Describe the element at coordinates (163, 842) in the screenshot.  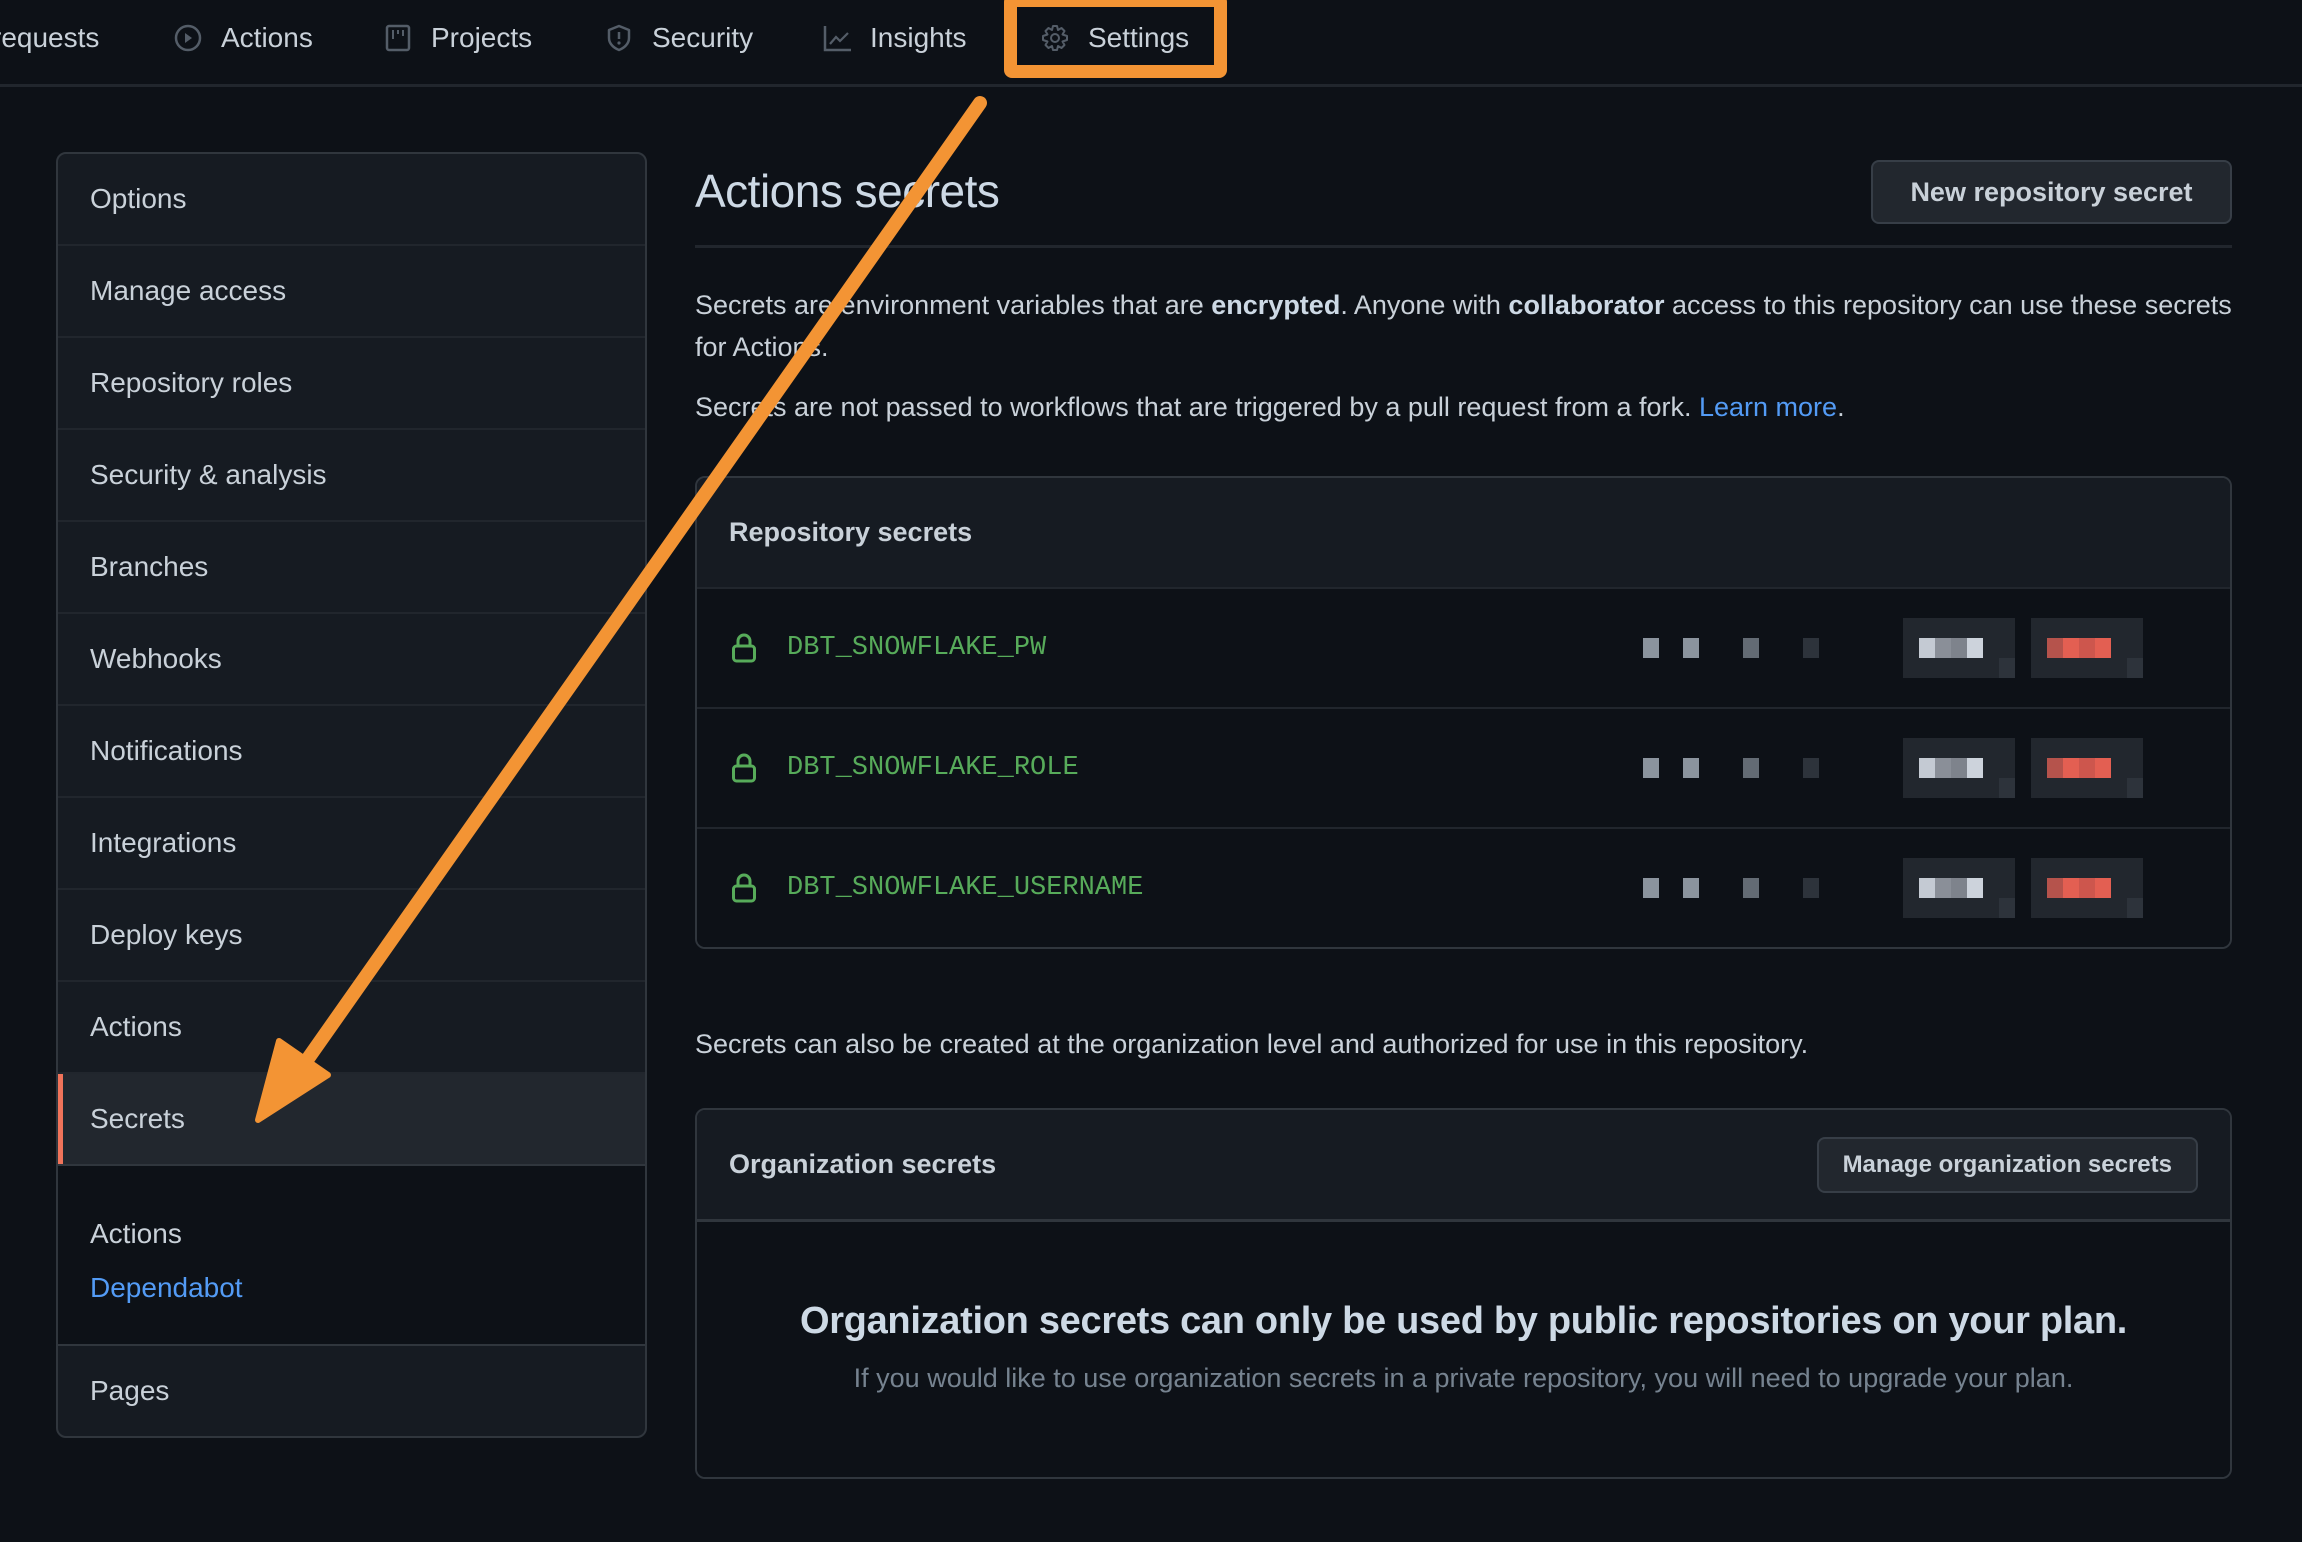
I see `sidebar-item-label: Integrations` at that location.